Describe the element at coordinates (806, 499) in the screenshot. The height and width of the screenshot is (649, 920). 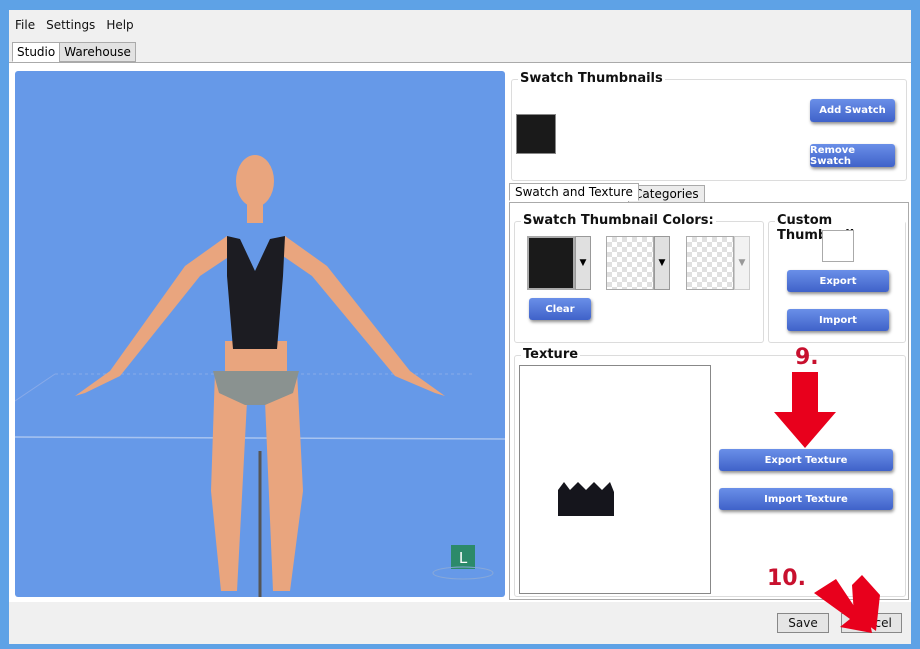
I see `import-texture-button: Import Texture` at that location.